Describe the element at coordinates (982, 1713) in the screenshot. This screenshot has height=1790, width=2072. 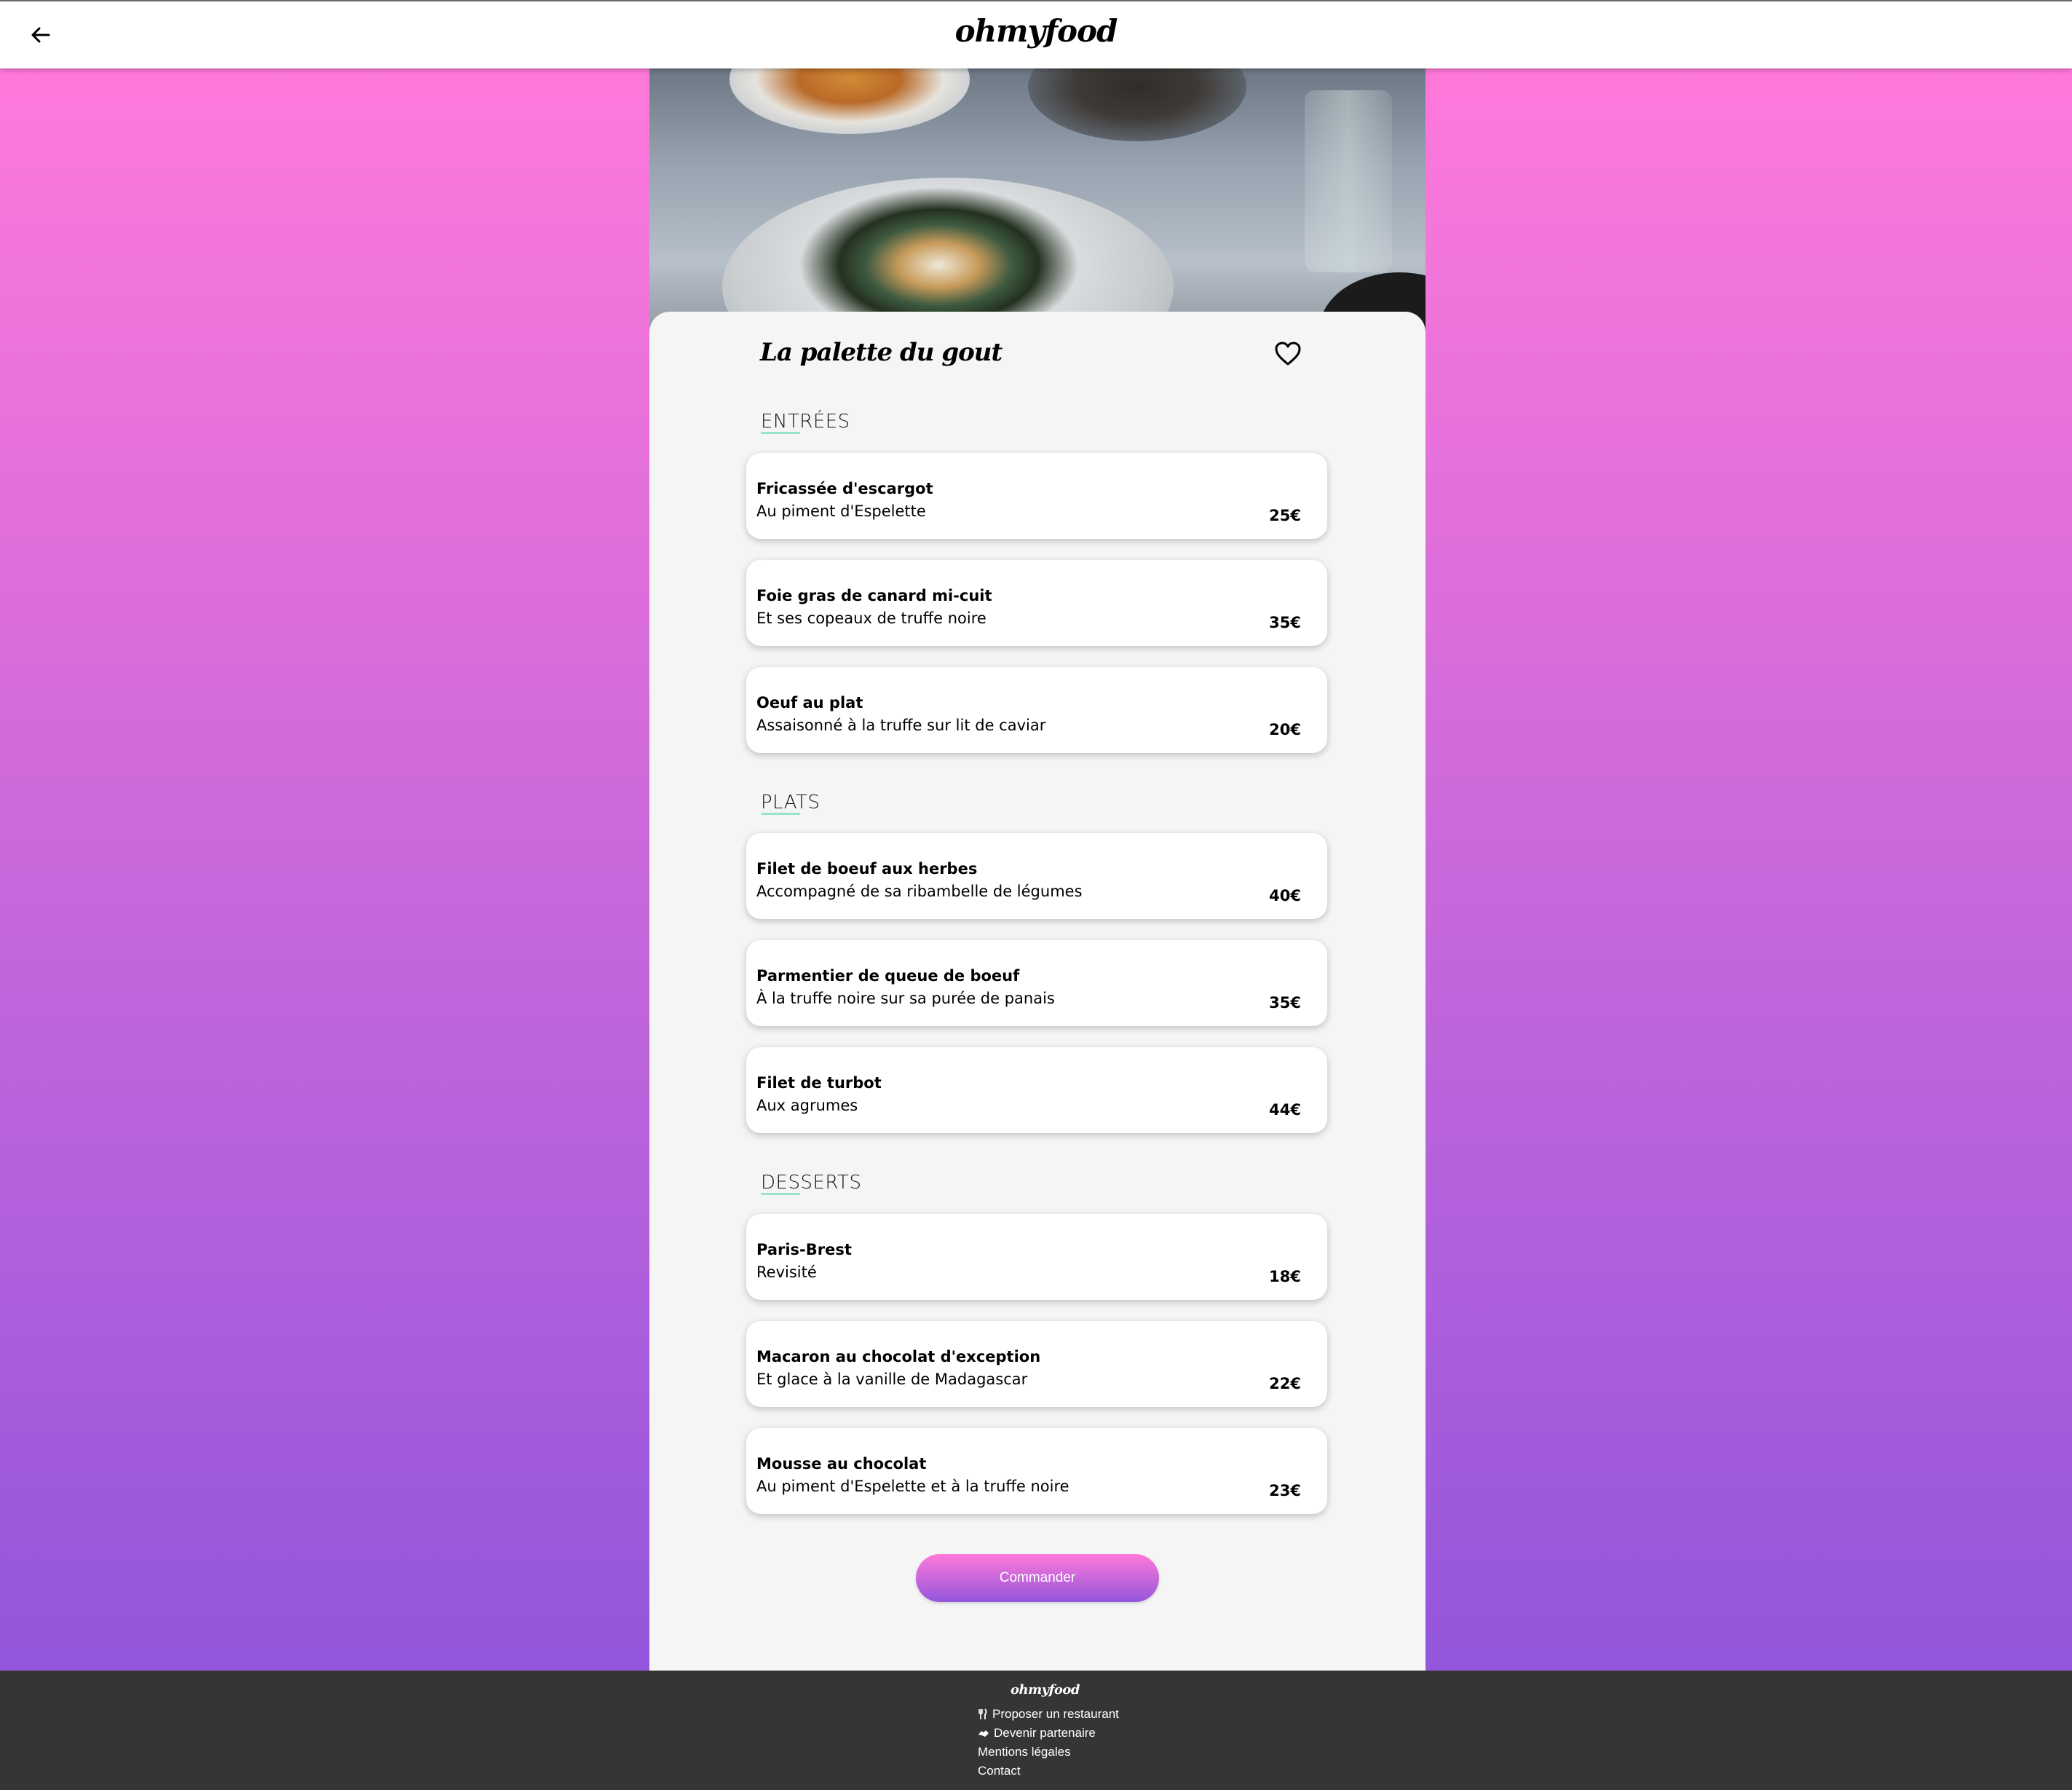
I see `utensils-icon` at that location.